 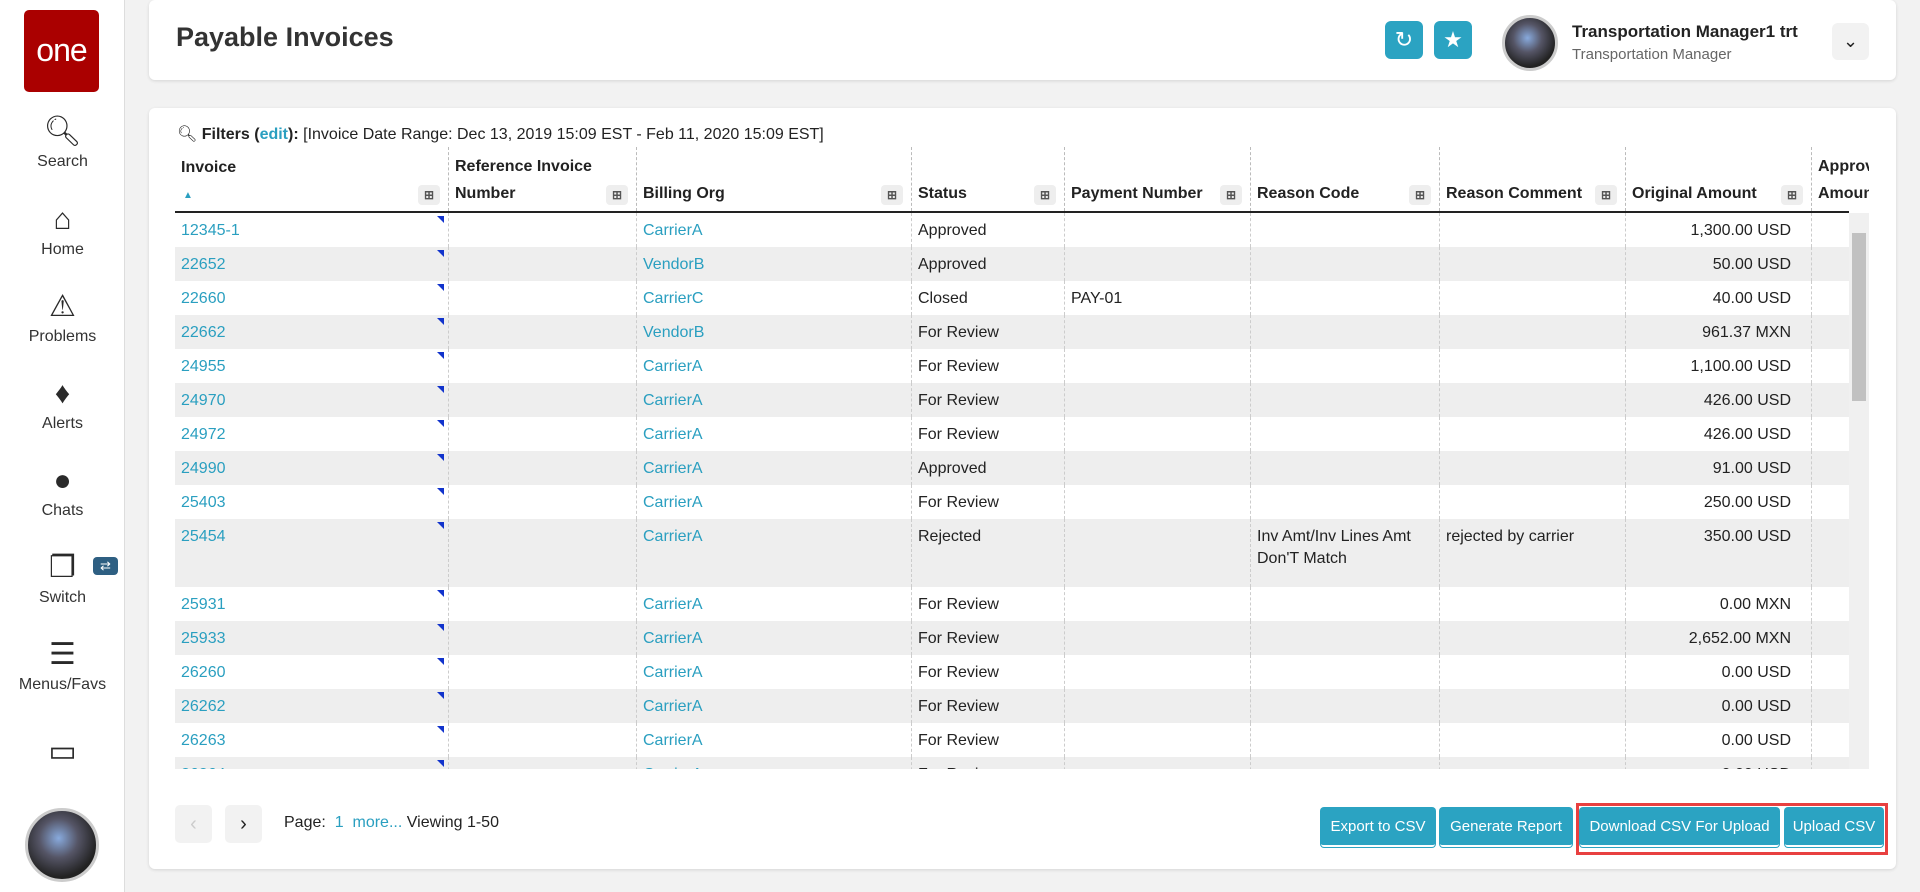 I want to click on table-cell: 22660, so click(x=312, y=298).